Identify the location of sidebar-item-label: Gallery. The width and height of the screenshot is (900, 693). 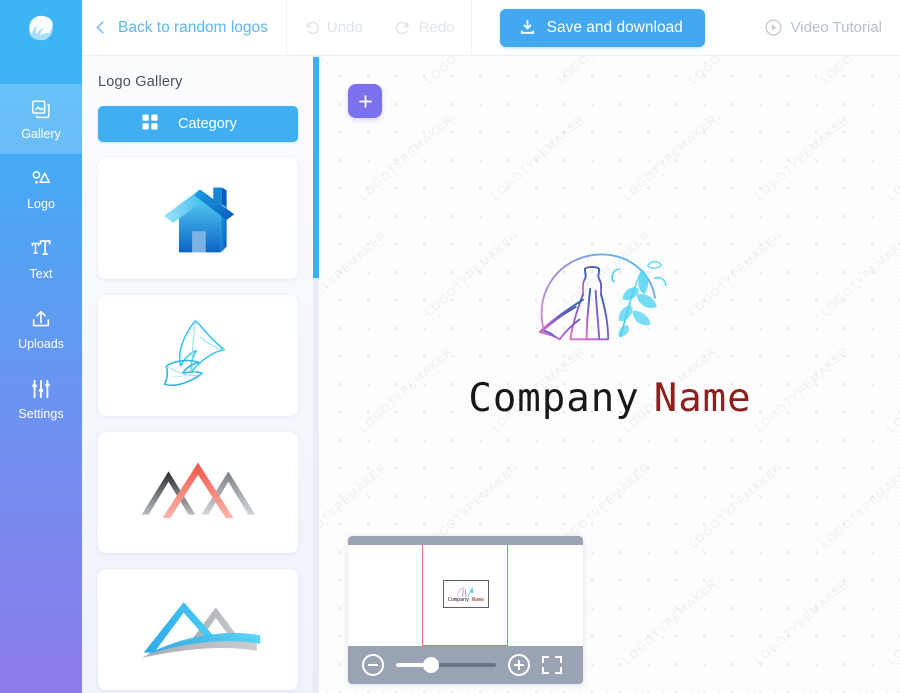
(41, 133).